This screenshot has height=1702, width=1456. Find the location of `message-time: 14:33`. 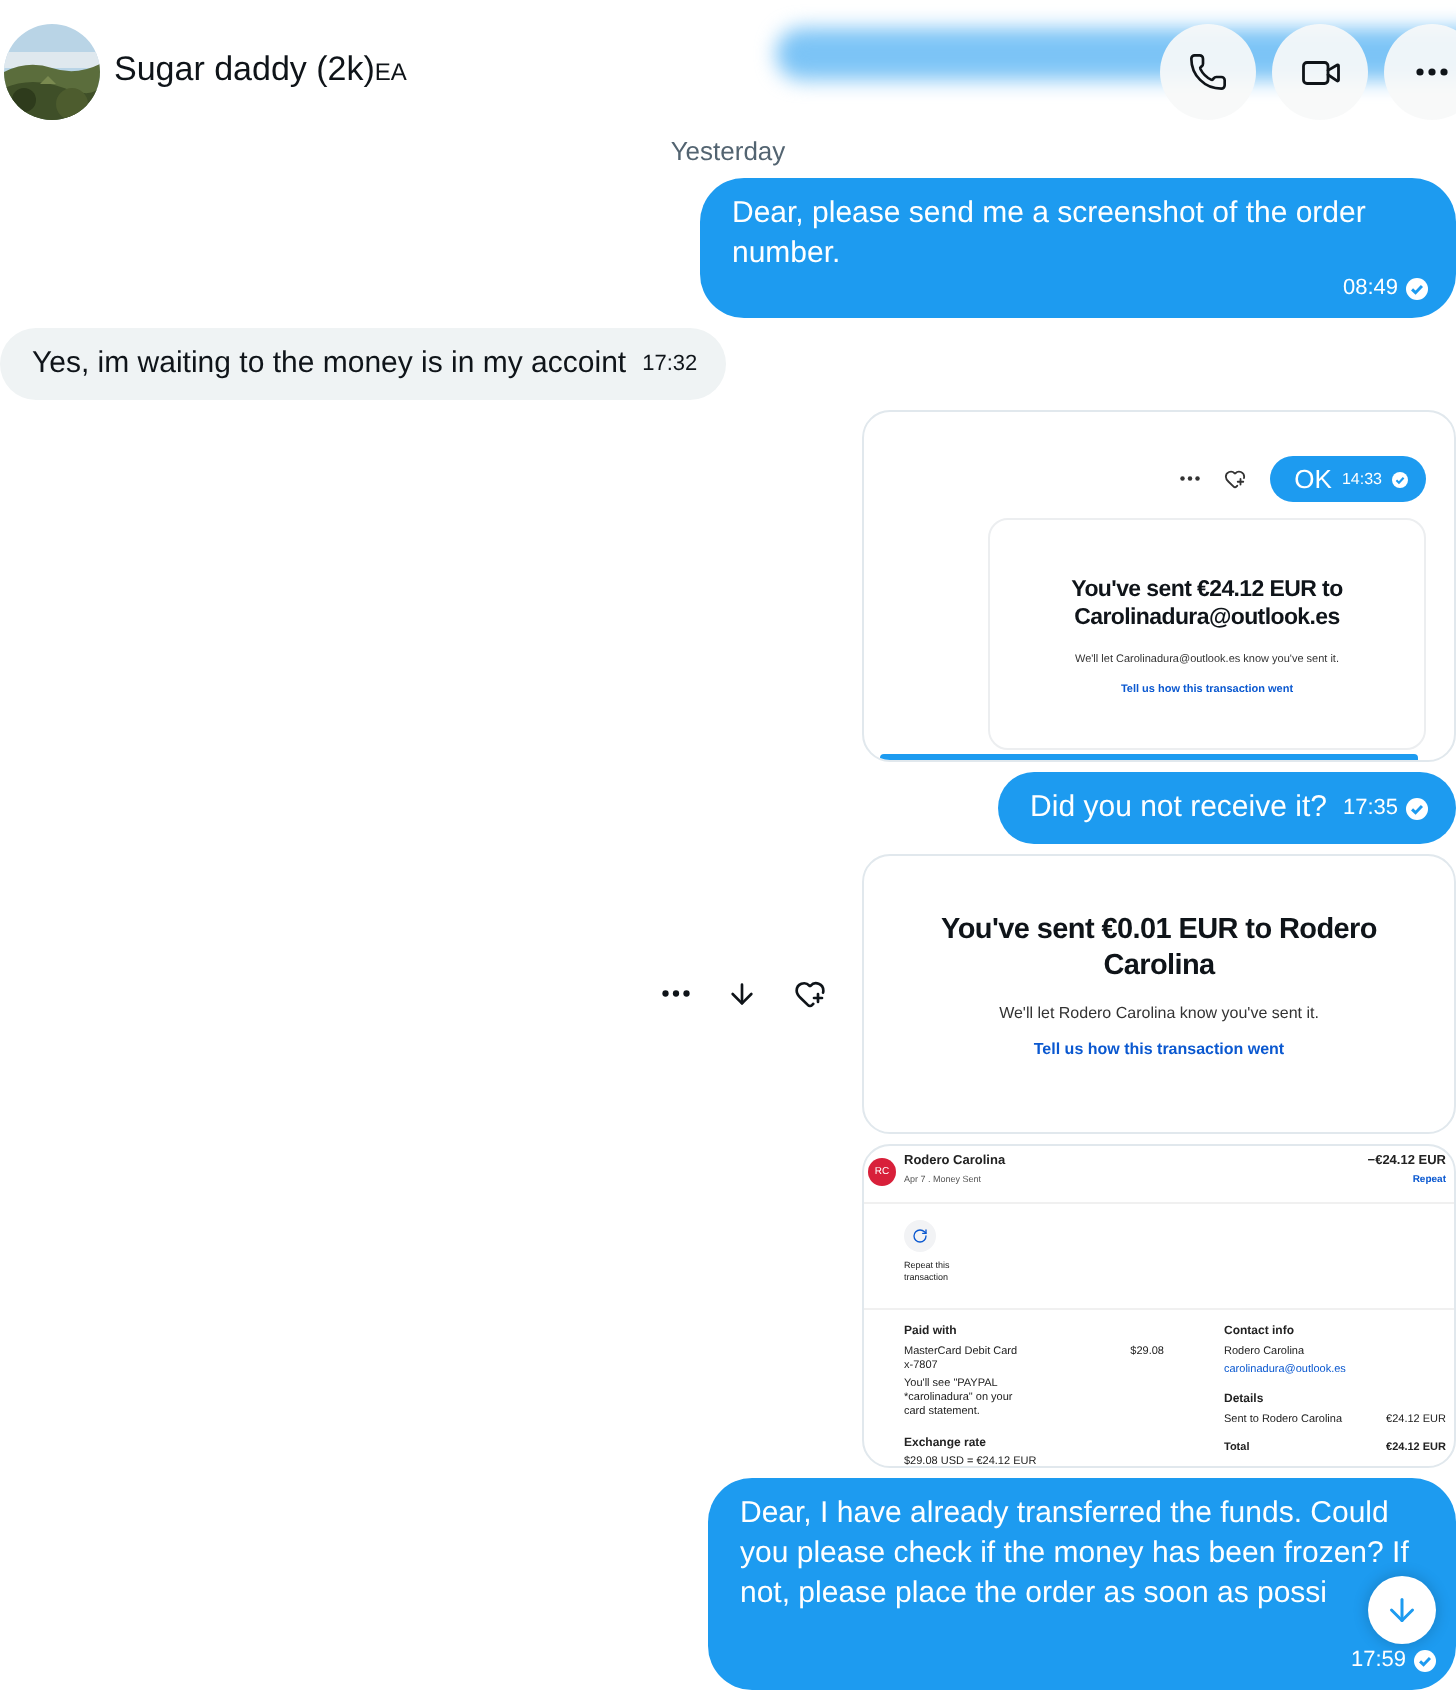

message-time: 14:33 is located at coordinates (1361, 479).